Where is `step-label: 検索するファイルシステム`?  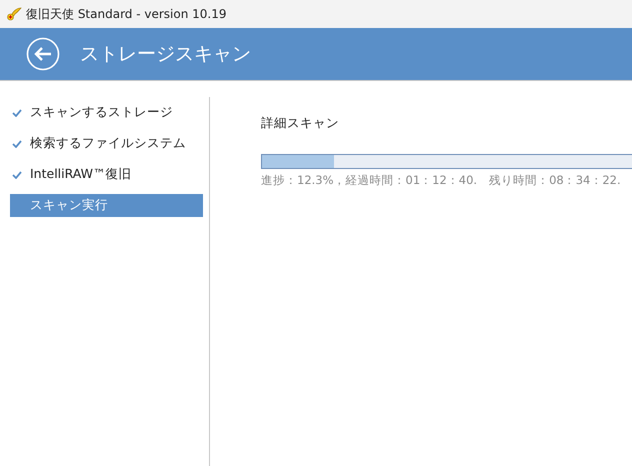 step-label: 検索するファイルシステム is located at coordinates (108, 143).